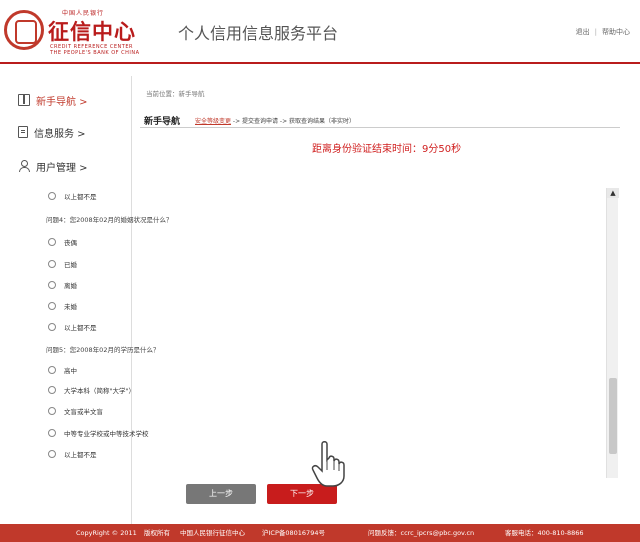 The height and width of the screenshot is (542, 640). I want to click on sidebar-item-guide: 新手导航 >, so click(53, 100).